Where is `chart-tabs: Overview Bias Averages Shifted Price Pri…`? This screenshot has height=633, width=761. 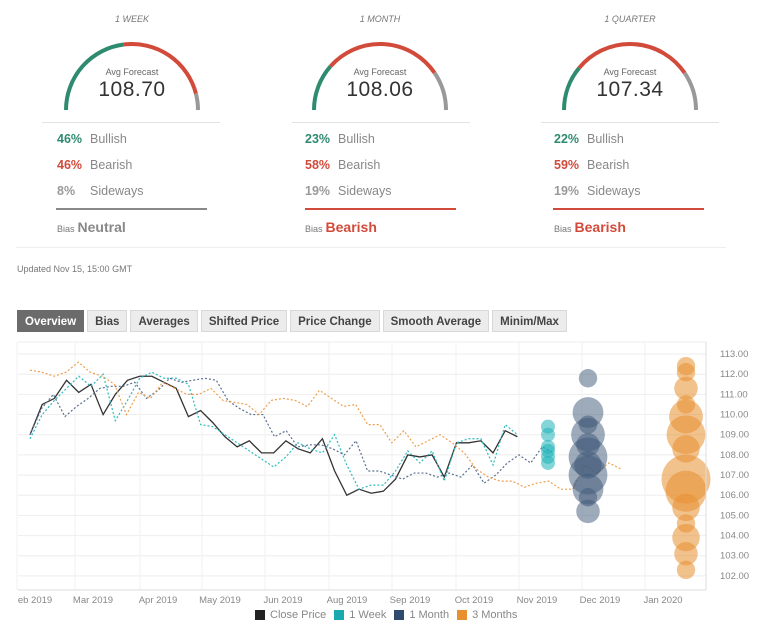
chart-tabs: Overview Bias Averages Shifted Price Pri… is located at coordinates (292, 321).